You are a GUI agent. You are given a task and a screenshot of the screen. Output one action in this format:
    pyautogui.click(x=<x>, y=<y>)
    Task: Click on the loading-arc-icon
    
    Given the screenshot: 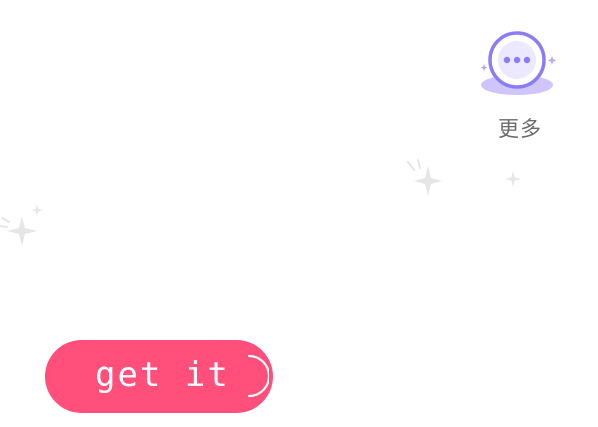 What is the action you would take?
    pyautogui.click(x=258, y=376)
    